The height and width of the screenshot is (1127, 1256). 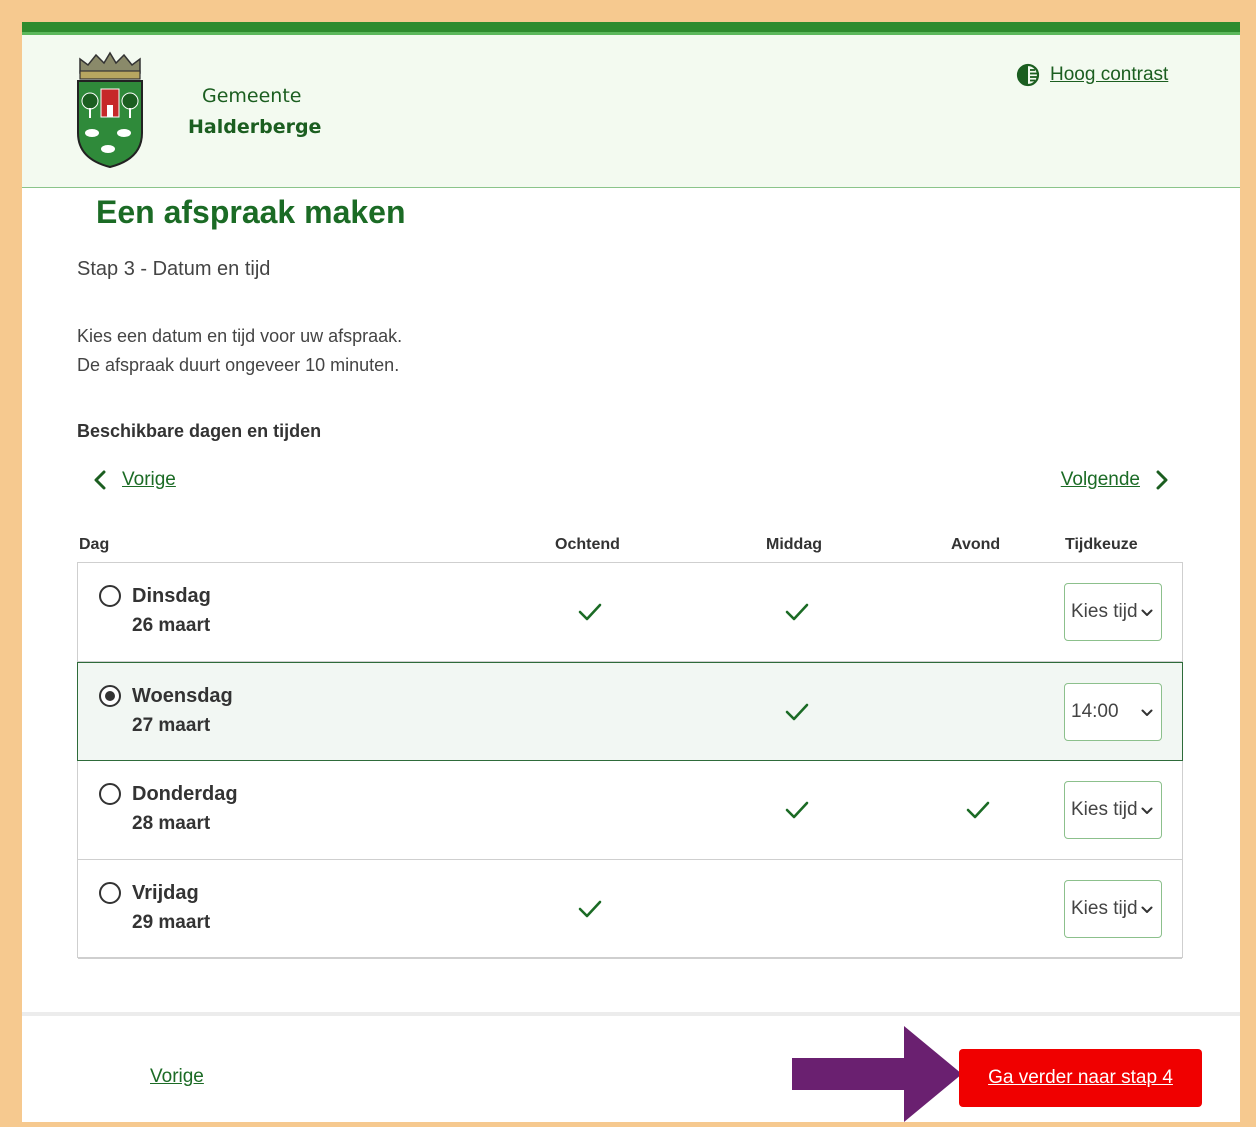 I want to click on previous-week-nav: Vorige, so click(x=134, y=480).